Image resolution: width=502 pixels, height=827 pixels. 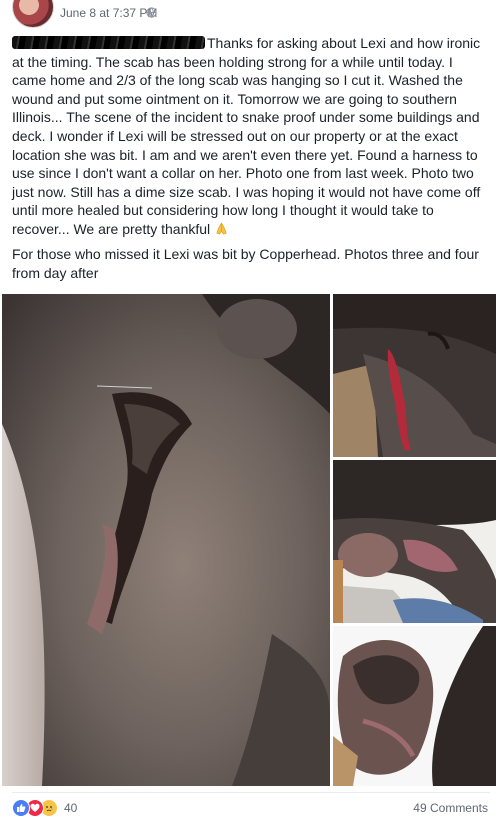 I want to click on photo-bottom-right, so click(x=414, y=706).